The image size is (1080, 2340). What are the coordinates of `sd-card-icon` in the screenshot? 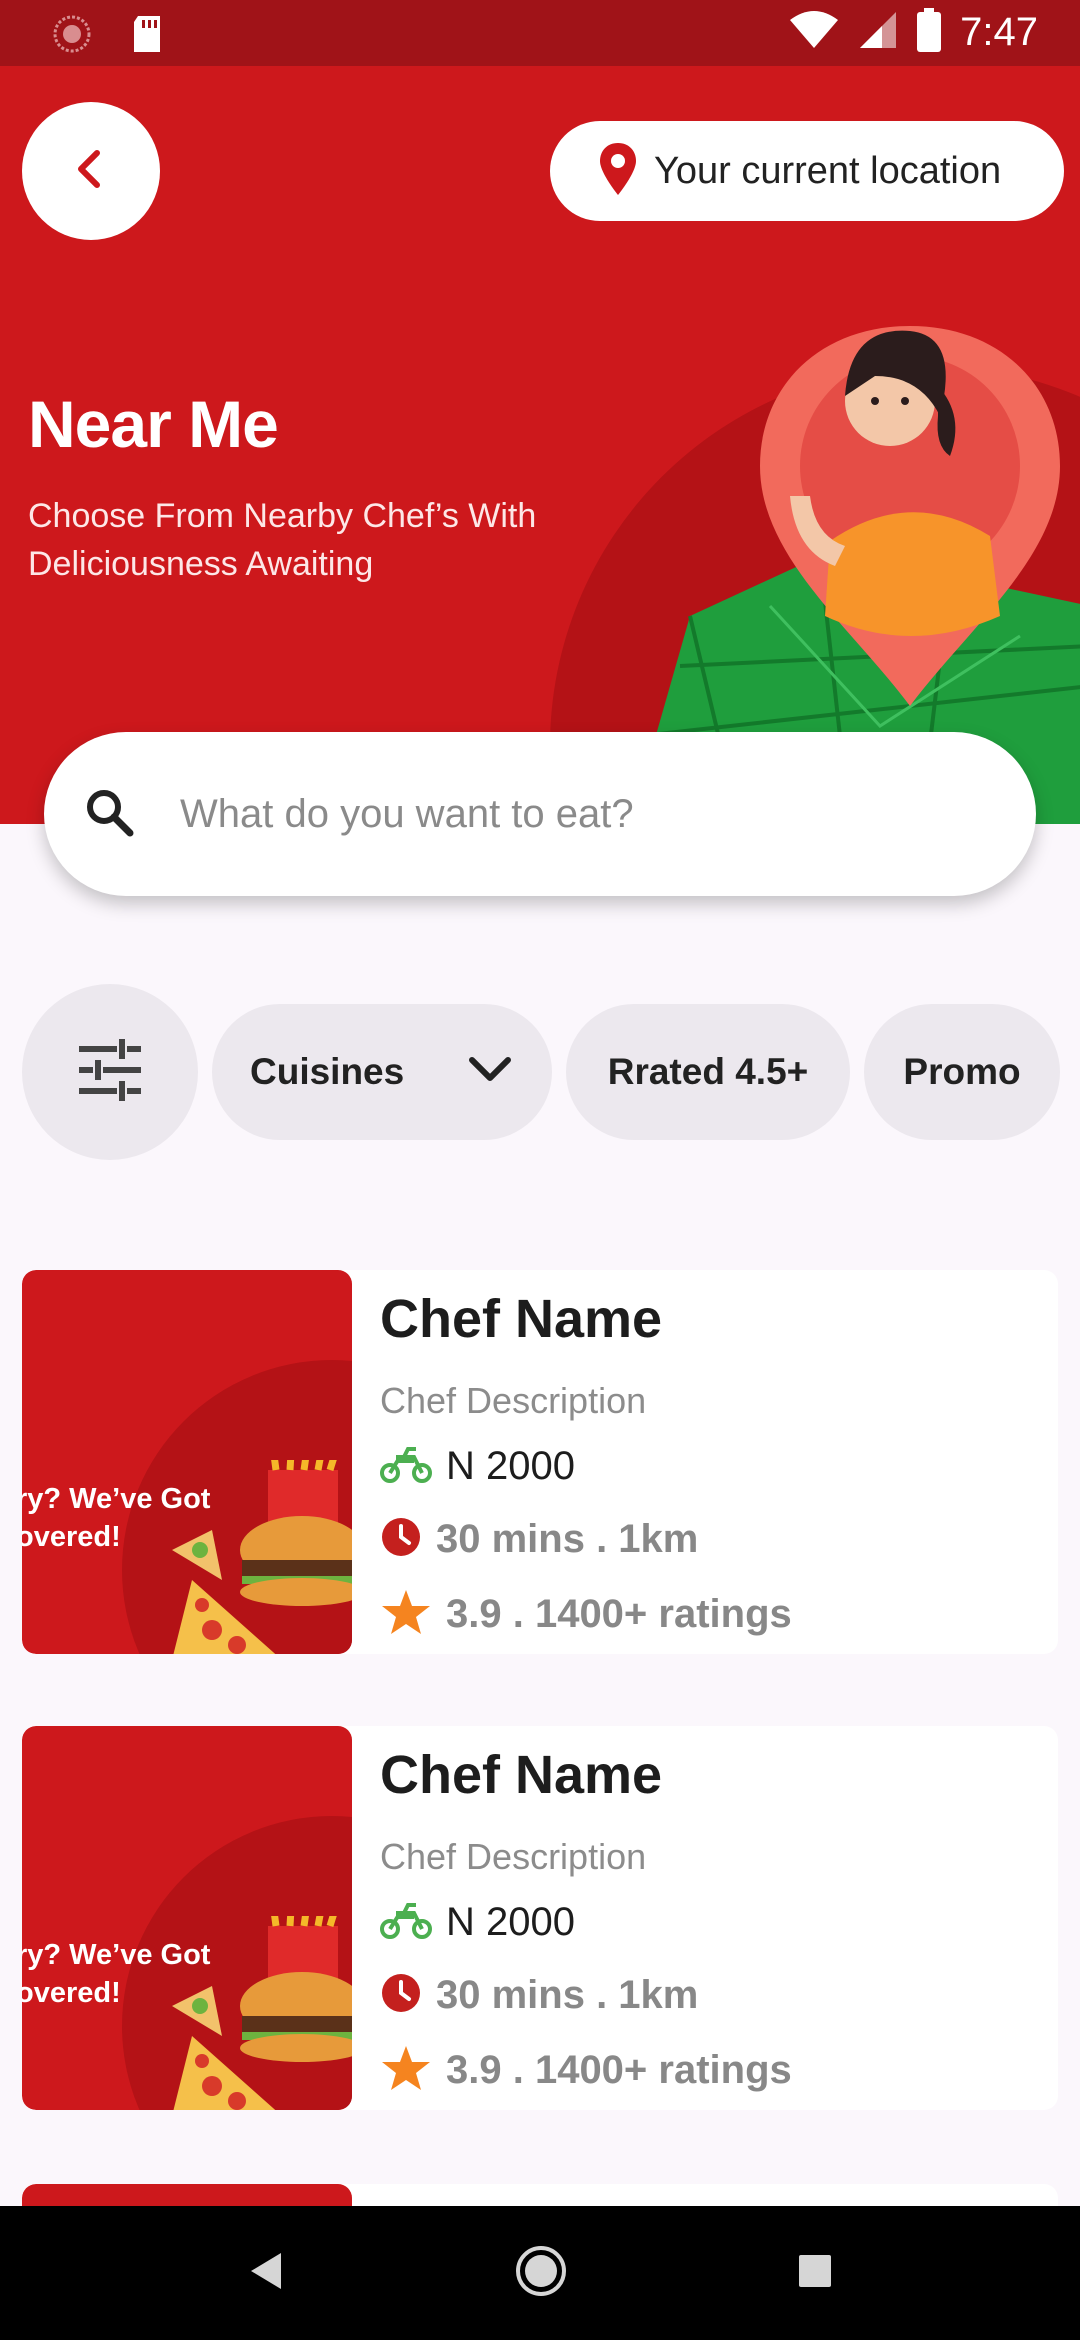 It's located at (147, 36).